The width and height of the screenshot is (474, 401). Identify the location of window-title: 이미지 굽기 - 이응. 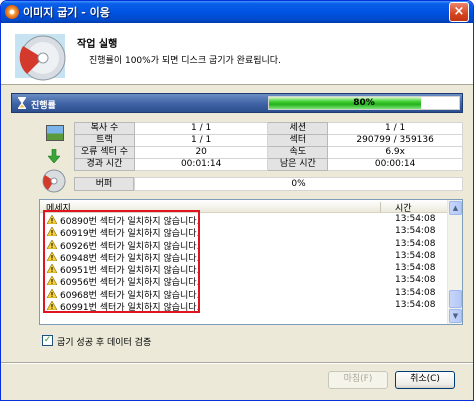
(66, 12).